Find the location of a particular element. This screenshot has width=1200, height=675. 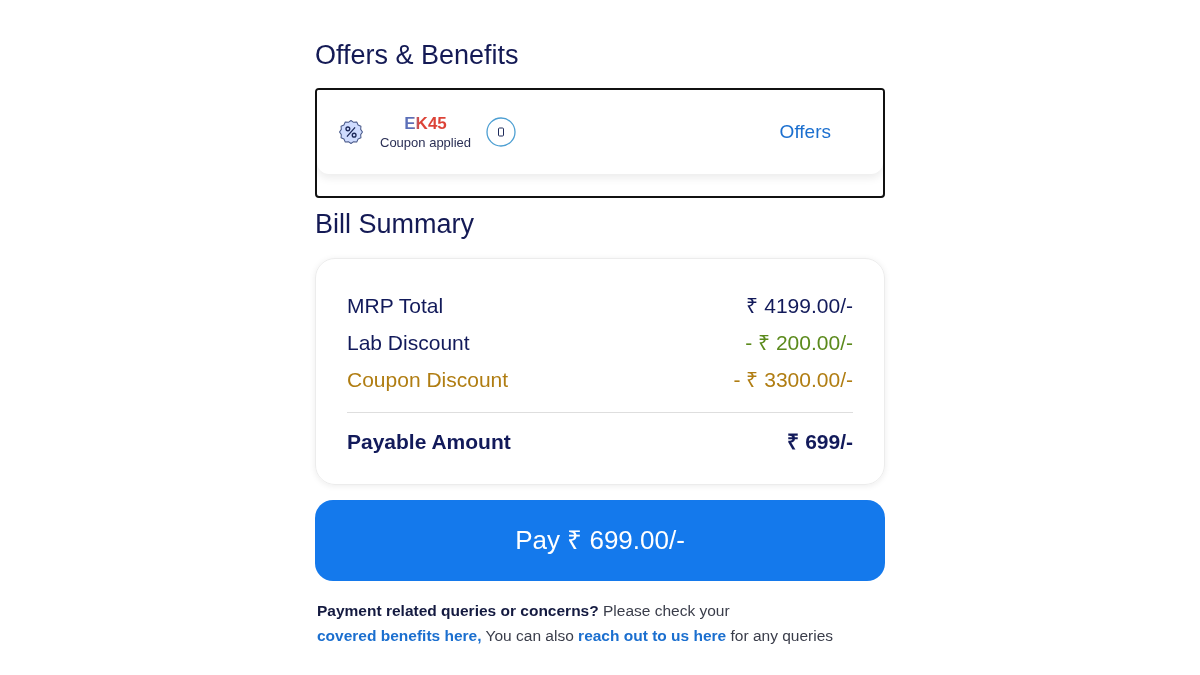

section-title: Bill Summary is located at coordinates (395, 224).